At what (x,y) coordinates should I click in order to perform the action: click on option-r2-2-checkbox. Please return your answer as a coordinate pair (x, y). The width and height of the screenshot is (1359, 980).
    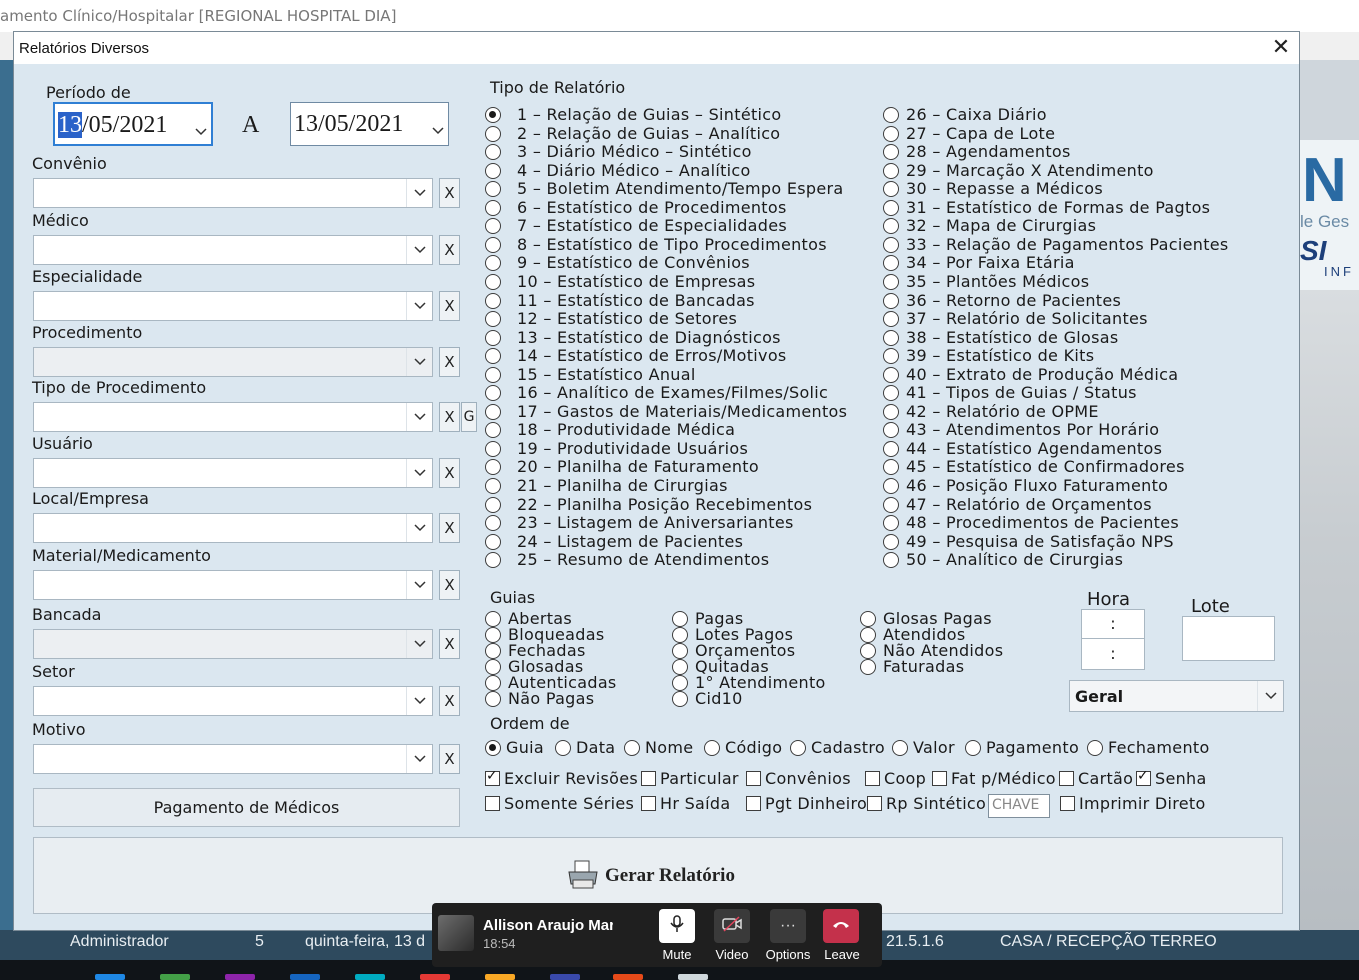
    Looking at the image, I should click on (753, 803).